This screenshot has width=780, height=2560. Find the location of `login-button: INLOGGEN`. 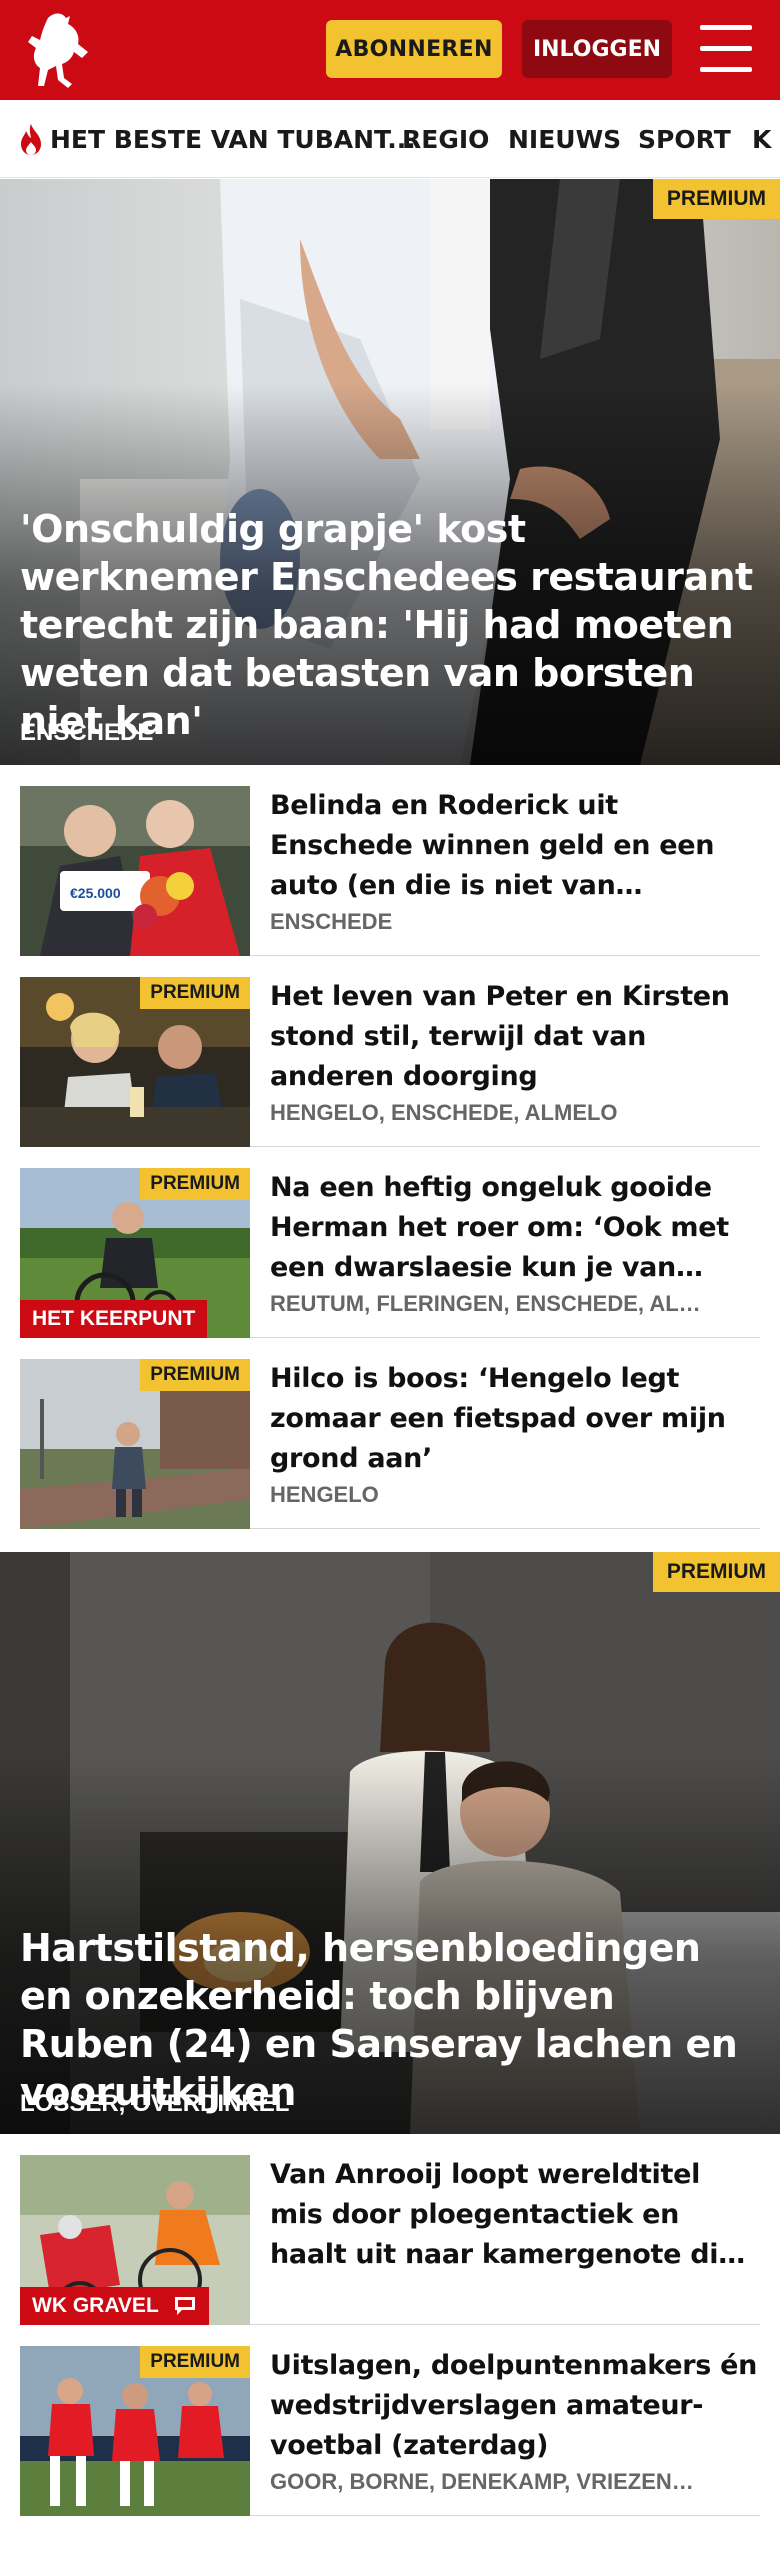

login-button: INLOGGEN is located at coordinates (597, 49).